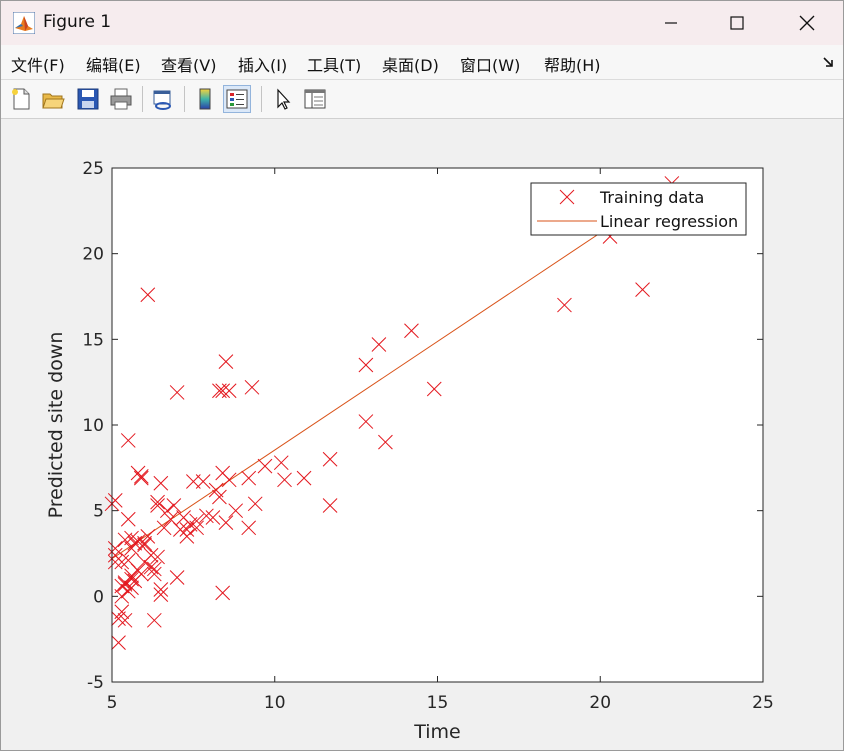 This screenshot has width=844, height=751. What do you see at coordinates (188, 64) in the screenshot?
I see `menu-view: 查看(V)` at bounding box center [188, 64].